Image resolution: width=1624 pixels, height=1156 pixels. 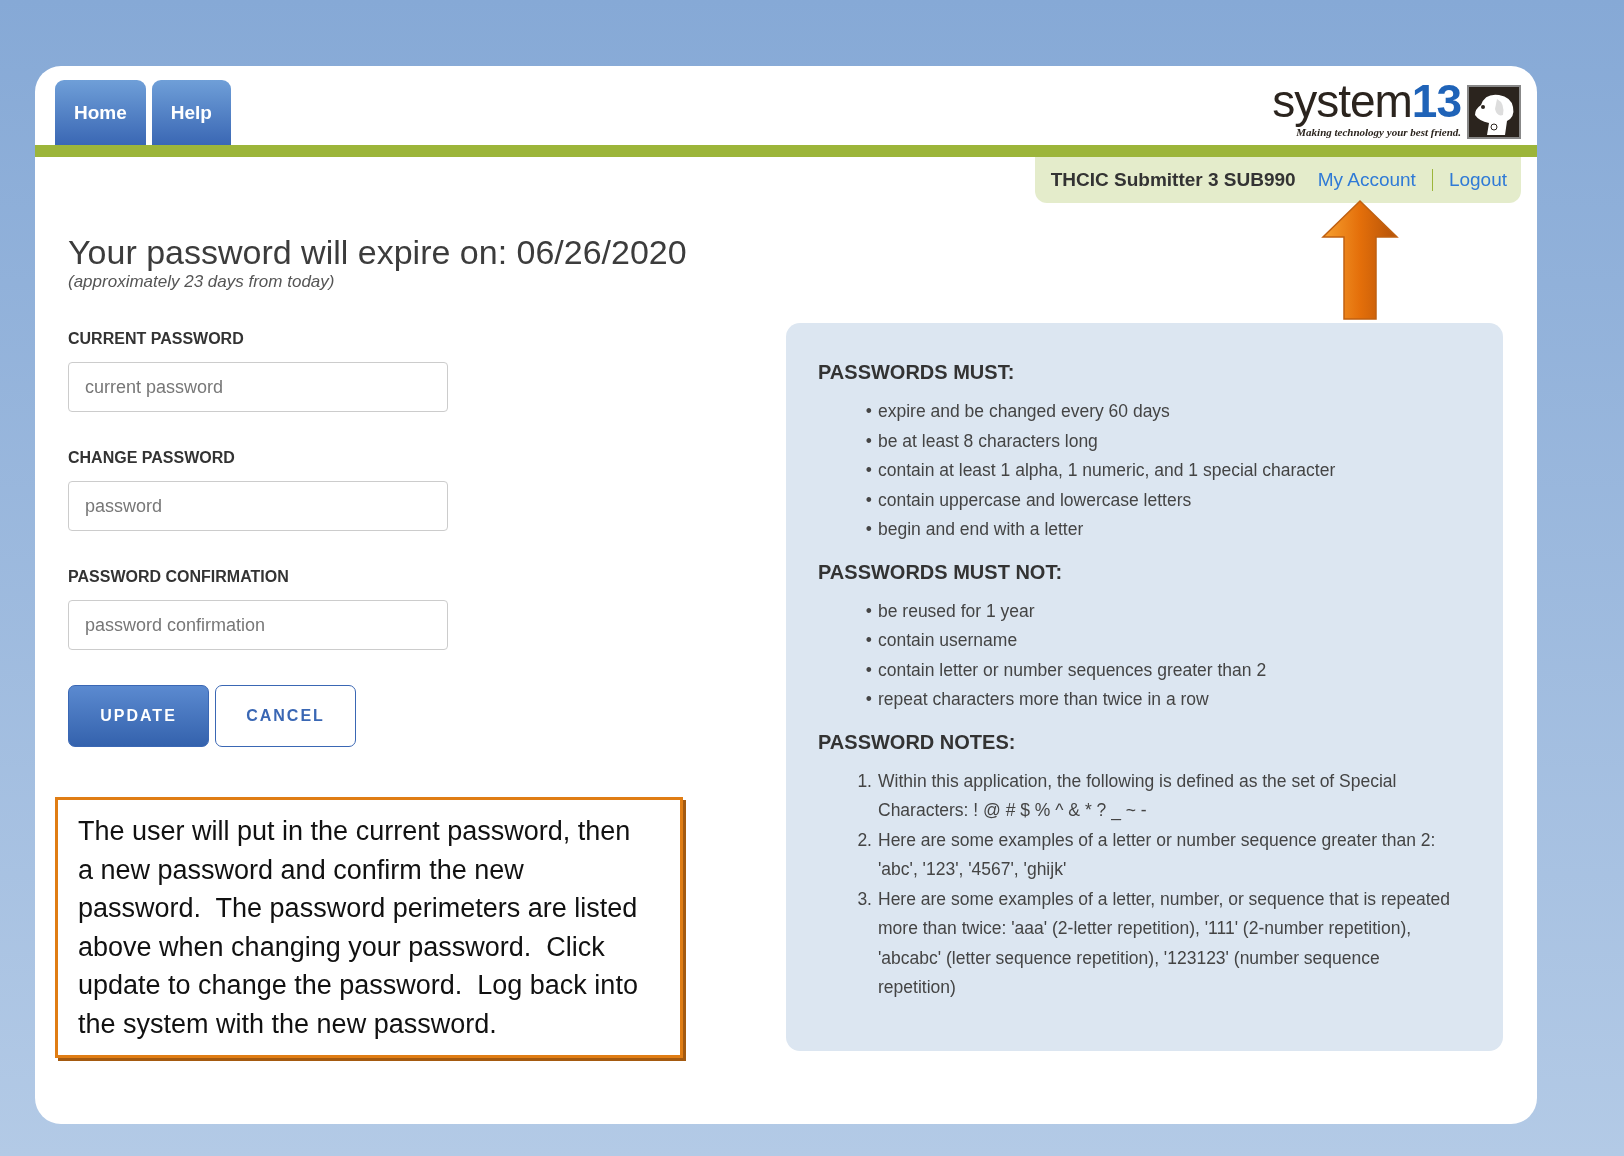 I want to click on rules-heading: PASSWORDS MUST NOT:, so click(x=941, y=572).